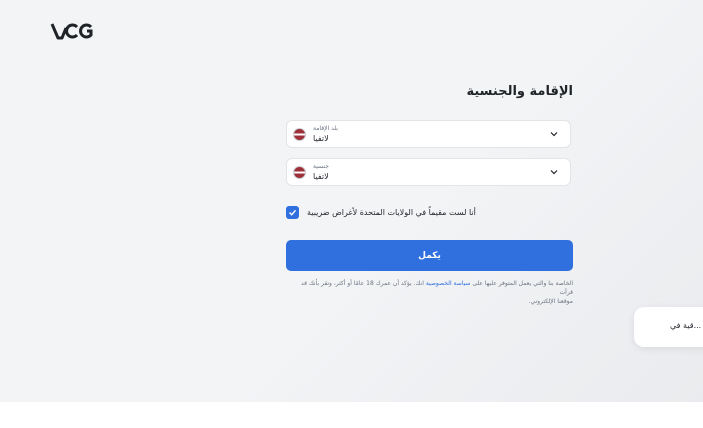 The image size is (703, 428). What do you see at coordinates (429, 255) in the screenshot?
I see `continue-button: يكمل` at bounding box center [429, 255].